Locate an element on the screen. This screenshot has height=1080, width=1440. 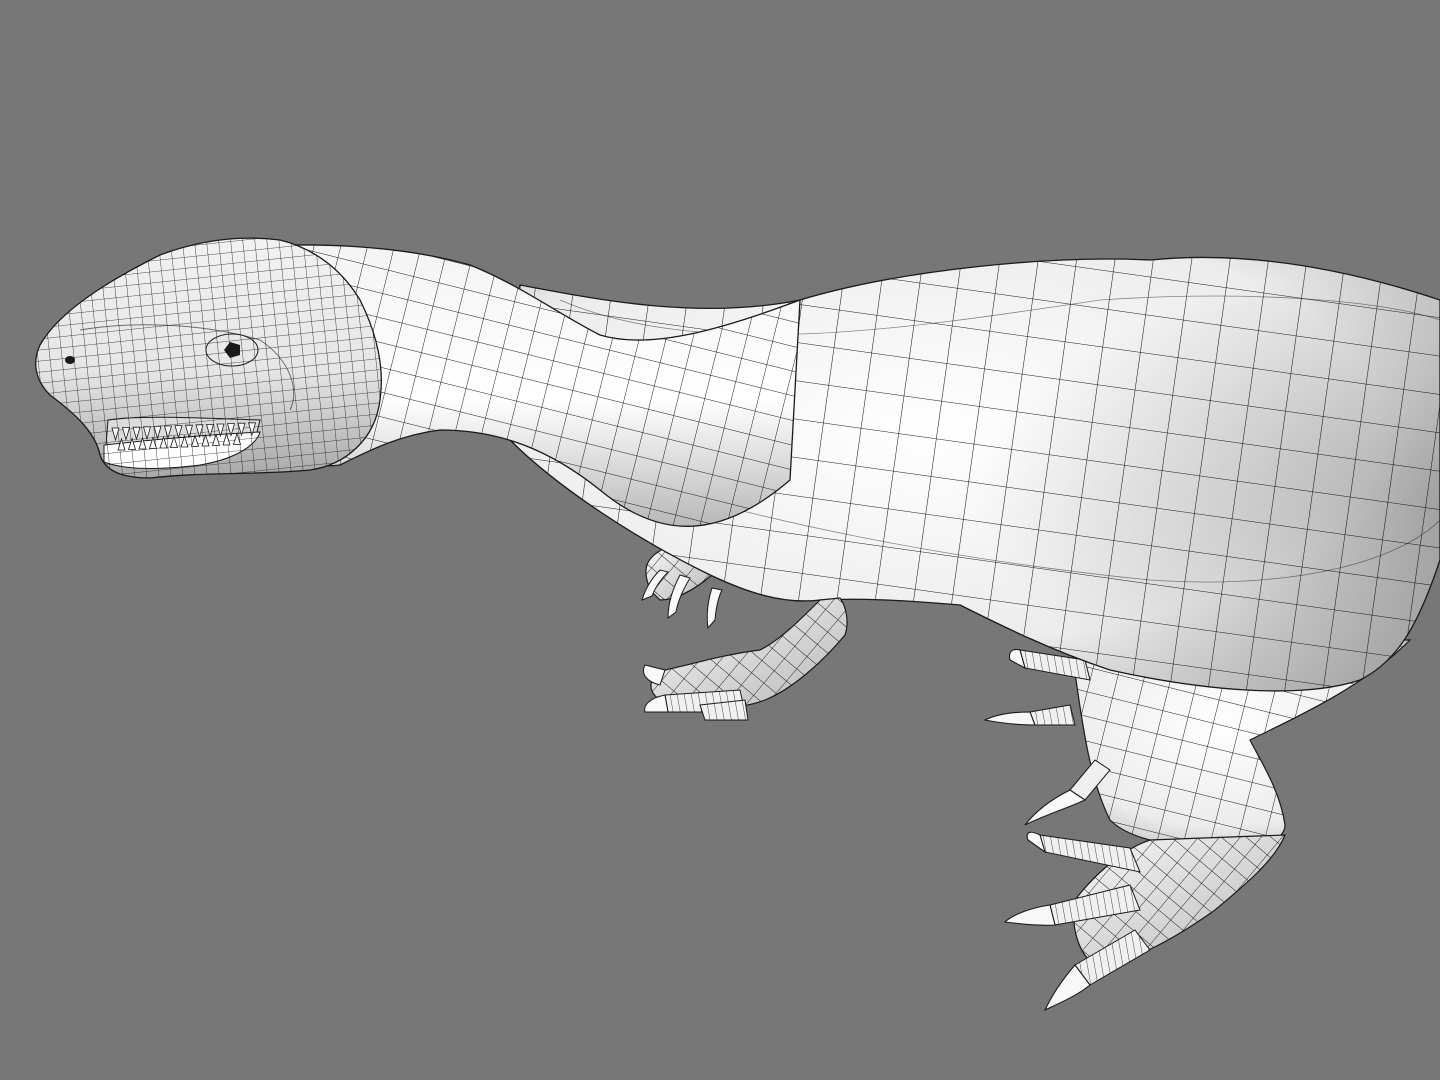
eye is located at coordinates (232, 350).